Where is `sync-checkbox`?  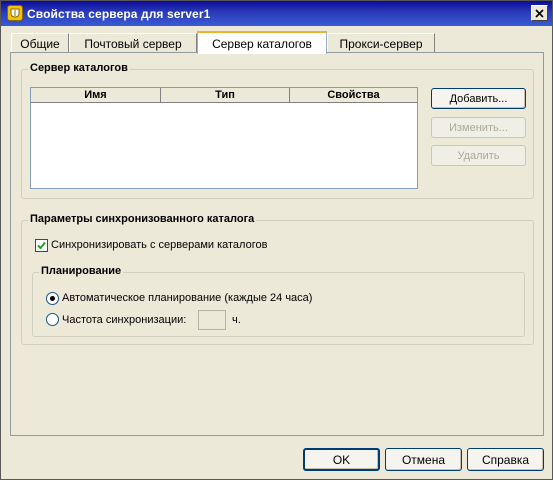 sync-checkbox is located at coordinates (41, 245).